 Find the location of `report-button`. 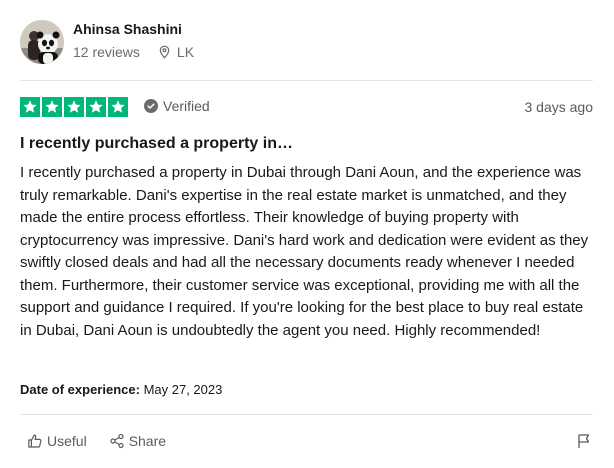

report-button is located at coordinates (584, 443).